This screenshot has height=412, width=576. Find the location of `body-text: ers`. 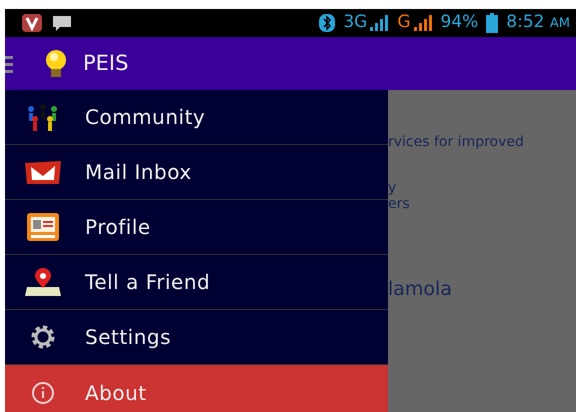

body-text: ers is located at coordinates (399, 204).